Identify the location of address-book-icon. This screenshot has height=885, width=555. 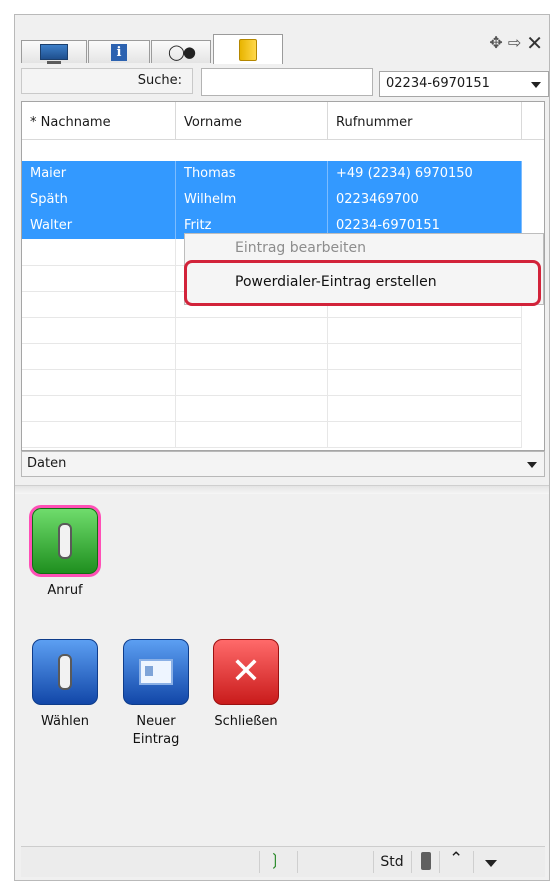
(248, 49).